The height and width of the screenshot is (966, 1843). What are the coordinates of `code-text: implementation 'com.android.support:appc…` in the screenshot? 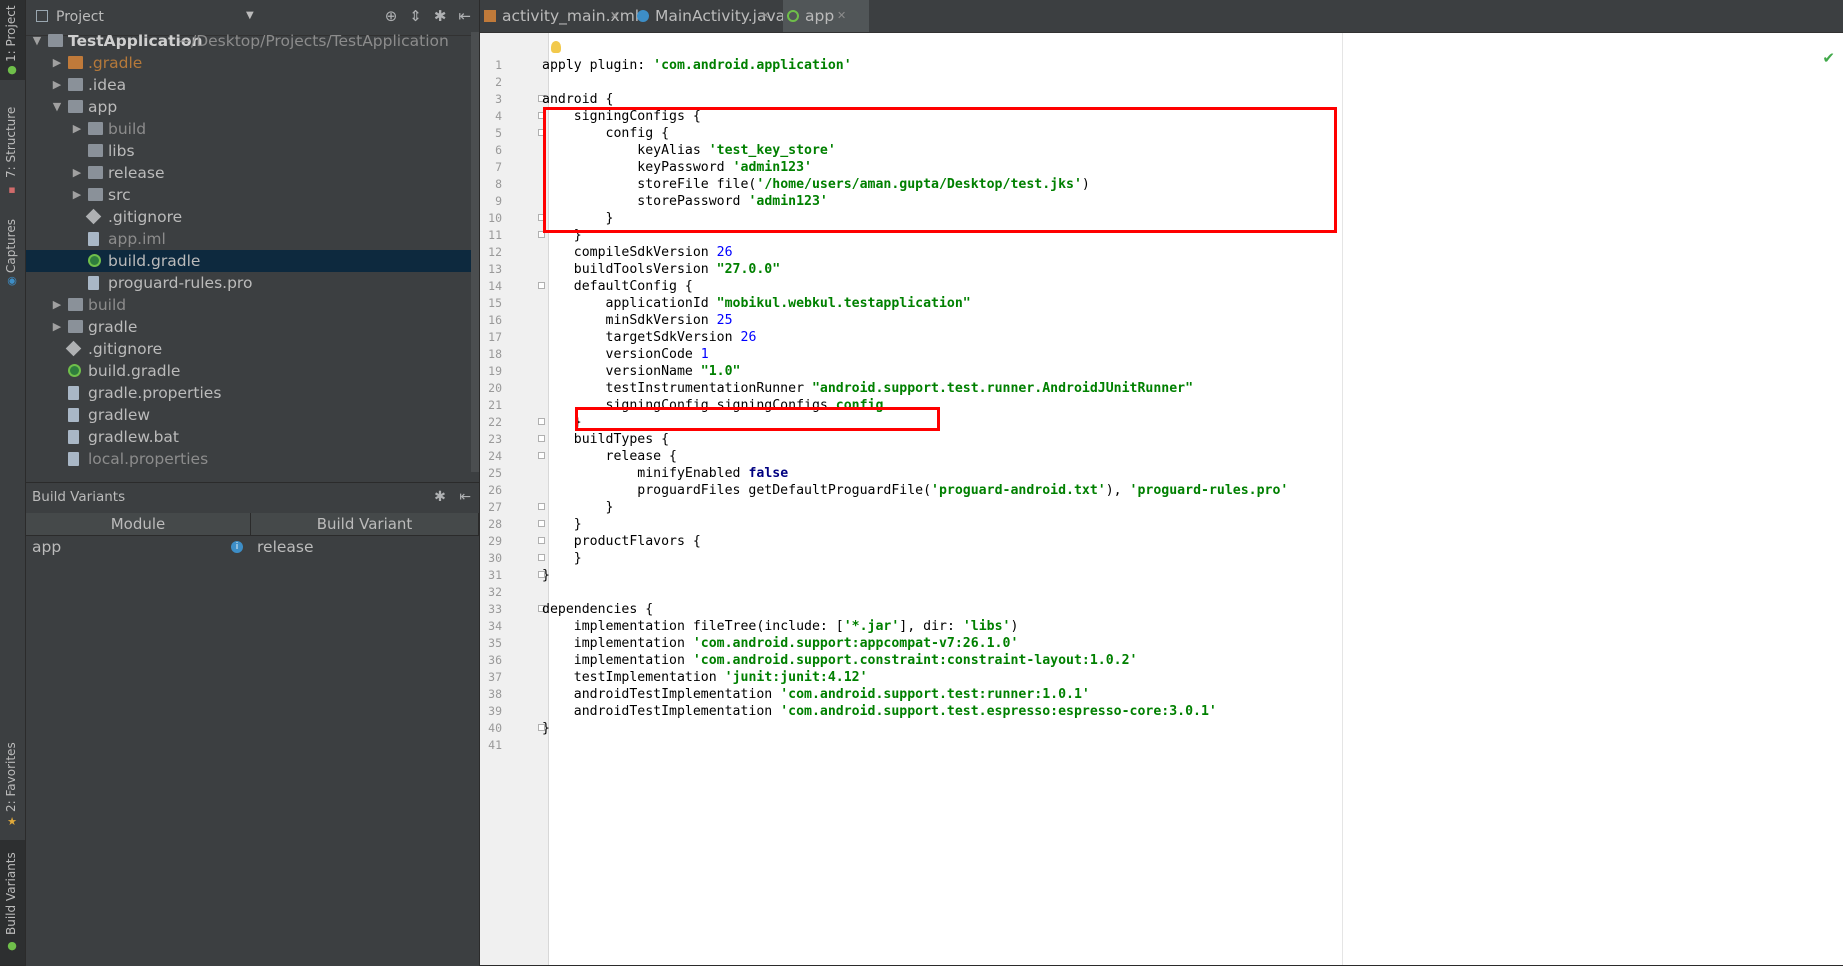 It's located at (780, 643).